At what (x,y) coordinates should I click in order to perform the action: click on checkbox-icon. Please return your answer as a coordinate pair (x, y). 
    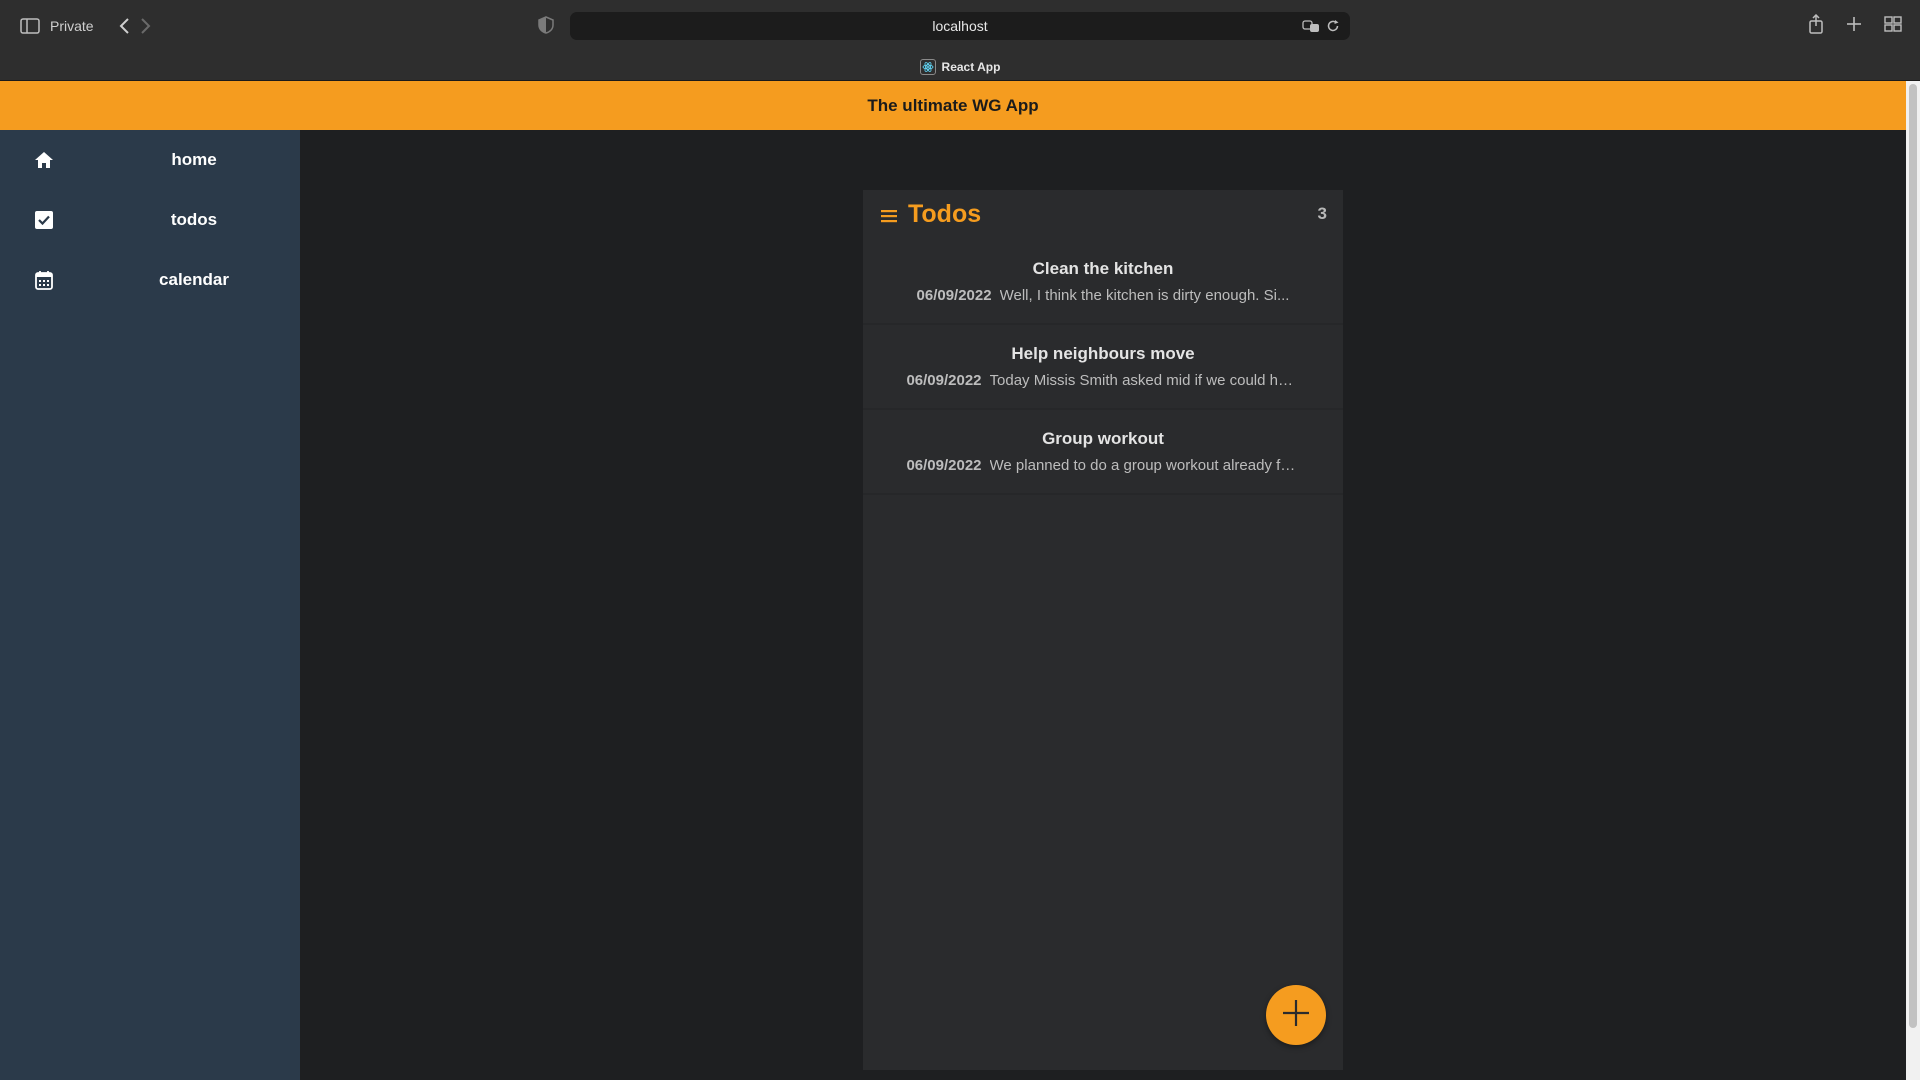
    Looking at the image, I should click on (44, 220).